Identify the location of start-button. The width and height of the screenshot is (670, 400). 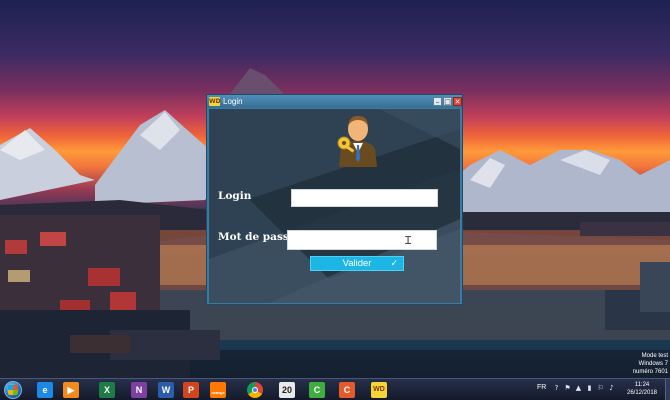
(13, 390).